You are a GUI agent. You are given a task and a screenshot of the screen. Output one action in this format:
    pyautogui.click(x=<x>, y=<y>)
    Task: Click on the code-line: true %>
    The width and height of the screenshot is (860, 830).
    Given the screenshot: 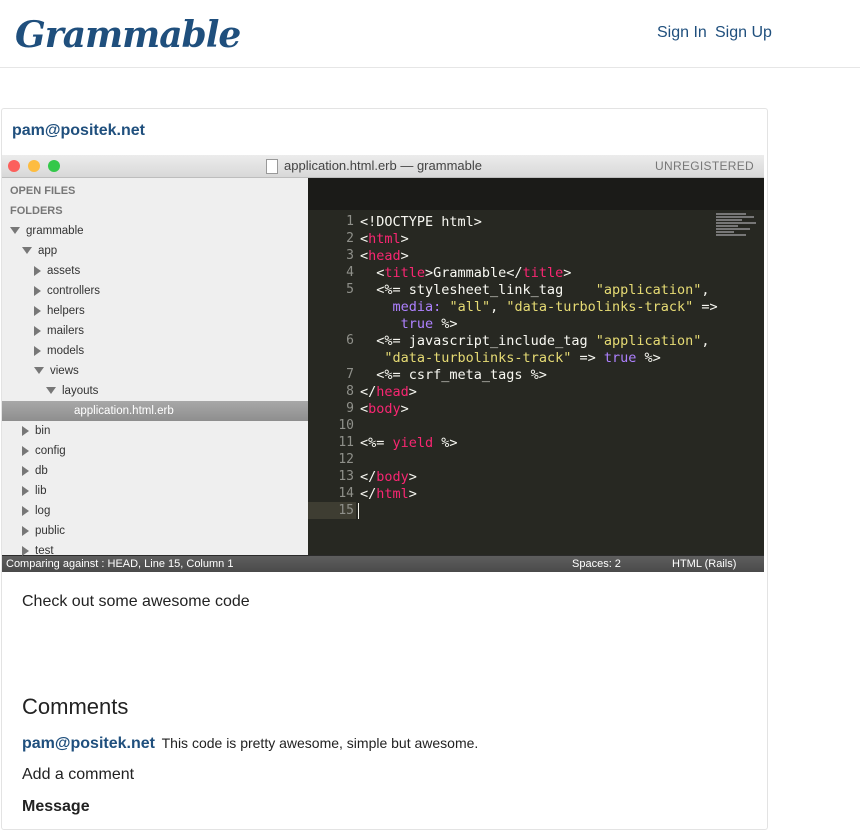 What is the action you would take?
    pyautogui.click(x=429, y=324)
    